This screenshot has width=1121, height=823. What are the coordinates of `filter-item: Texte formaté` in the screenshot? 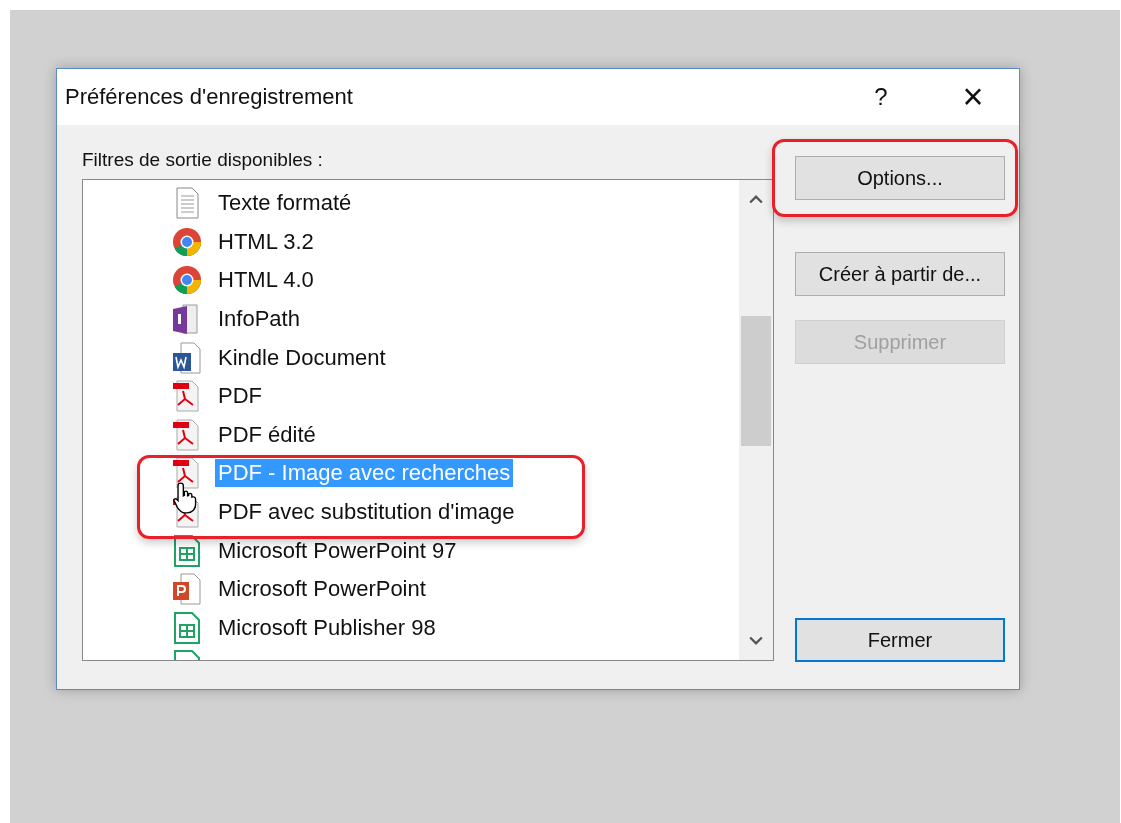 It's located at (285, 203).